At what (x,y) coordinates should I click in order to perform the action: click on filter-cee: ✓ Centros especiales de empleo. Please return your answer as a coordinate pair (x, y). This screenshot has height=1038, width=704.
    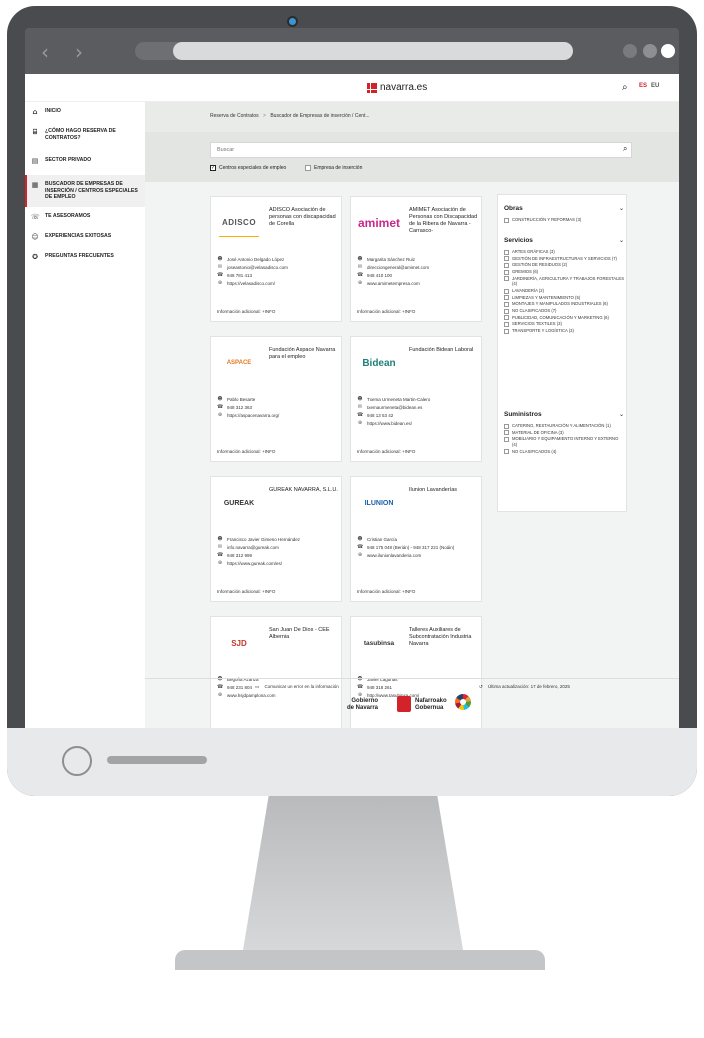
    Looking at the image, I should click on (248, 168).